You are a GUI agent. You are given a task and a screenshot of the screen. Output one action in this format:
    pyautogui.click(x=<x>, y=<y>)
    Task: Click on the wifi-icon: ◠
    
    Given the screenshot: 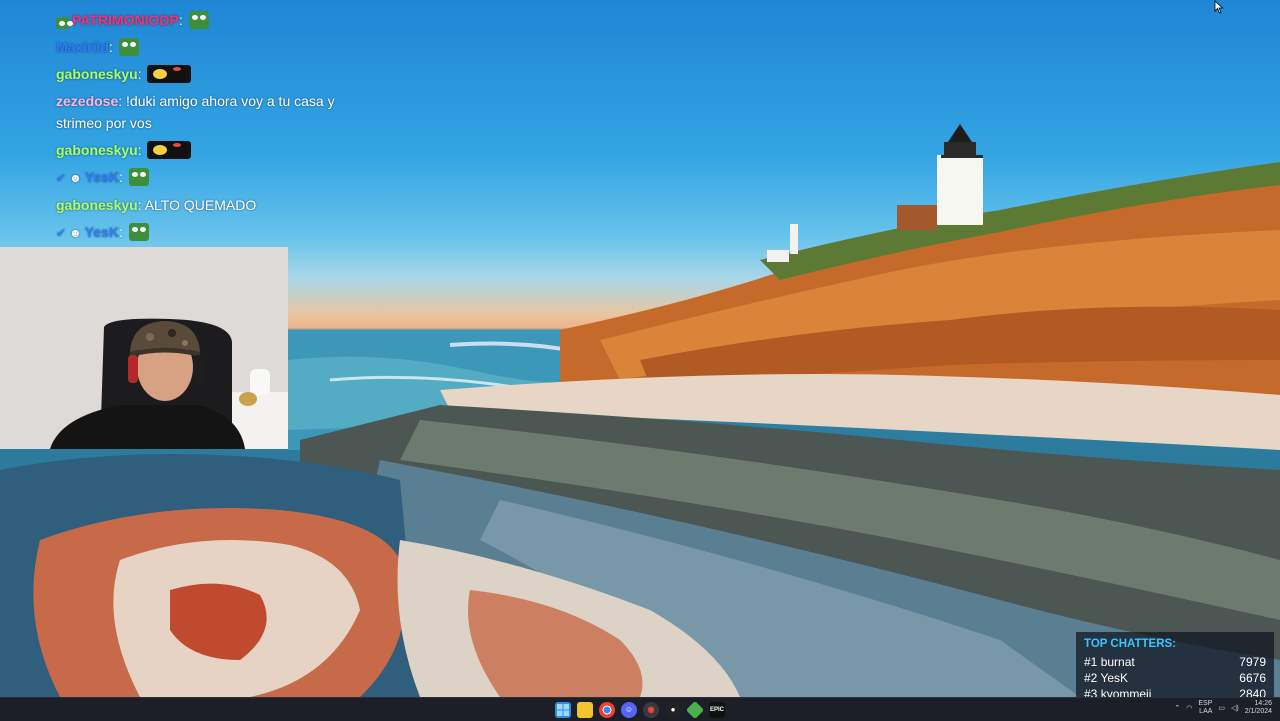 What is the action you would take?
    pyautogui.click(x=1189, y=708)
    